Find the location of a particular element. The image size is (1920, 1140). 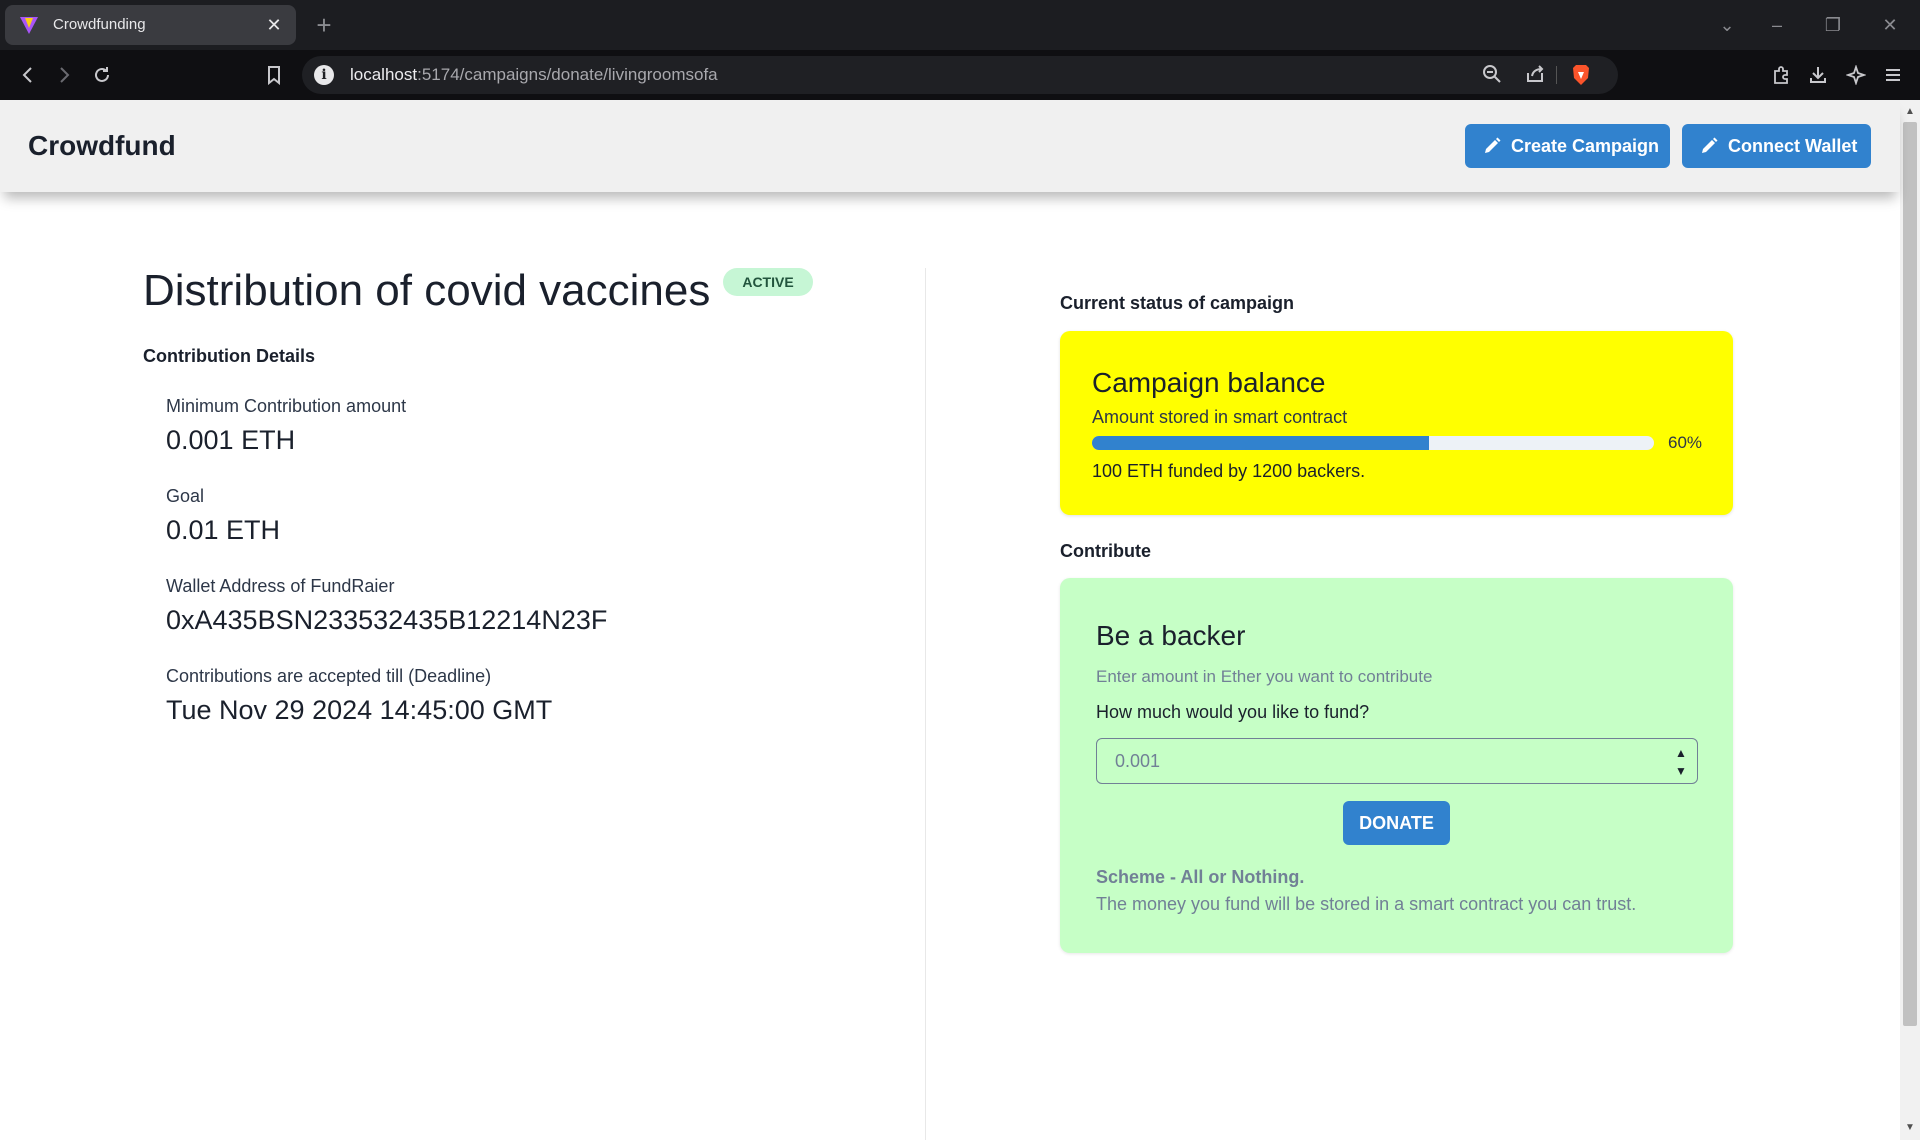

goal-label: Goal is located at coordinates (185, 496).